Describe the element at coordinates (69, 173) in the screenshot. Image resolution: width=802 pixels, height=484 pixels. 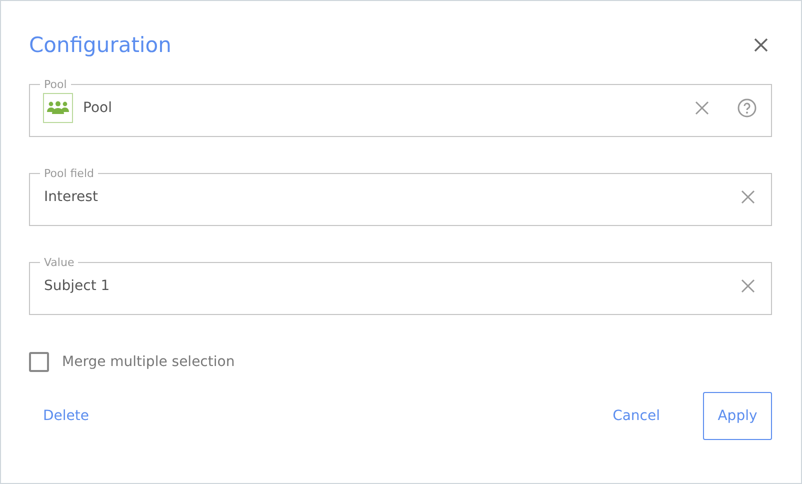
I see `field-label: Pool field` at that location.